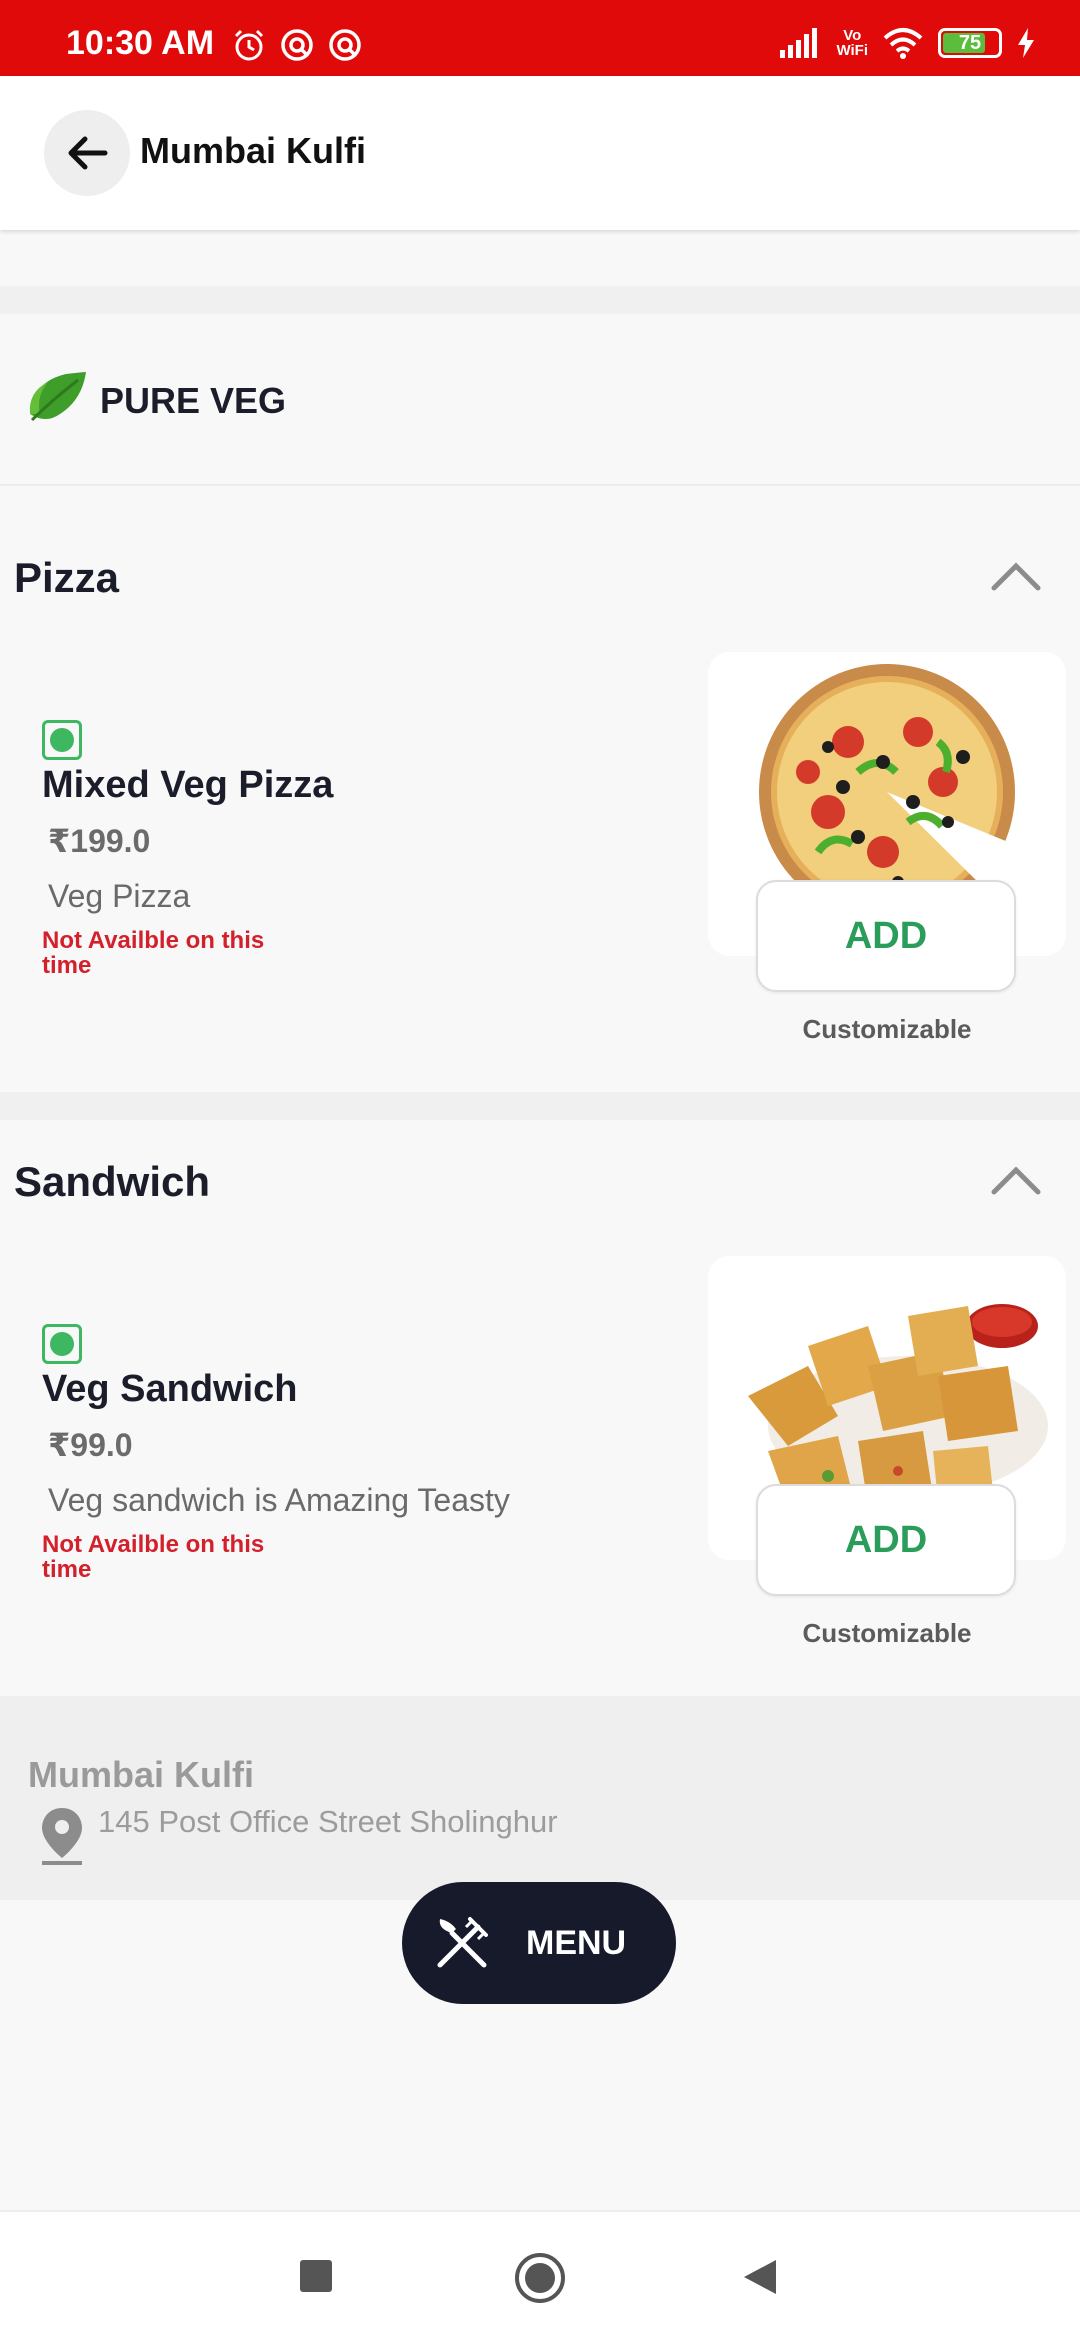 Image resolution: width=1080 pixels, height=2340 pixels. Describe the element at coordinates (90, 1445) in the screenshot. I see `item-price: ₹99.0` at that location.